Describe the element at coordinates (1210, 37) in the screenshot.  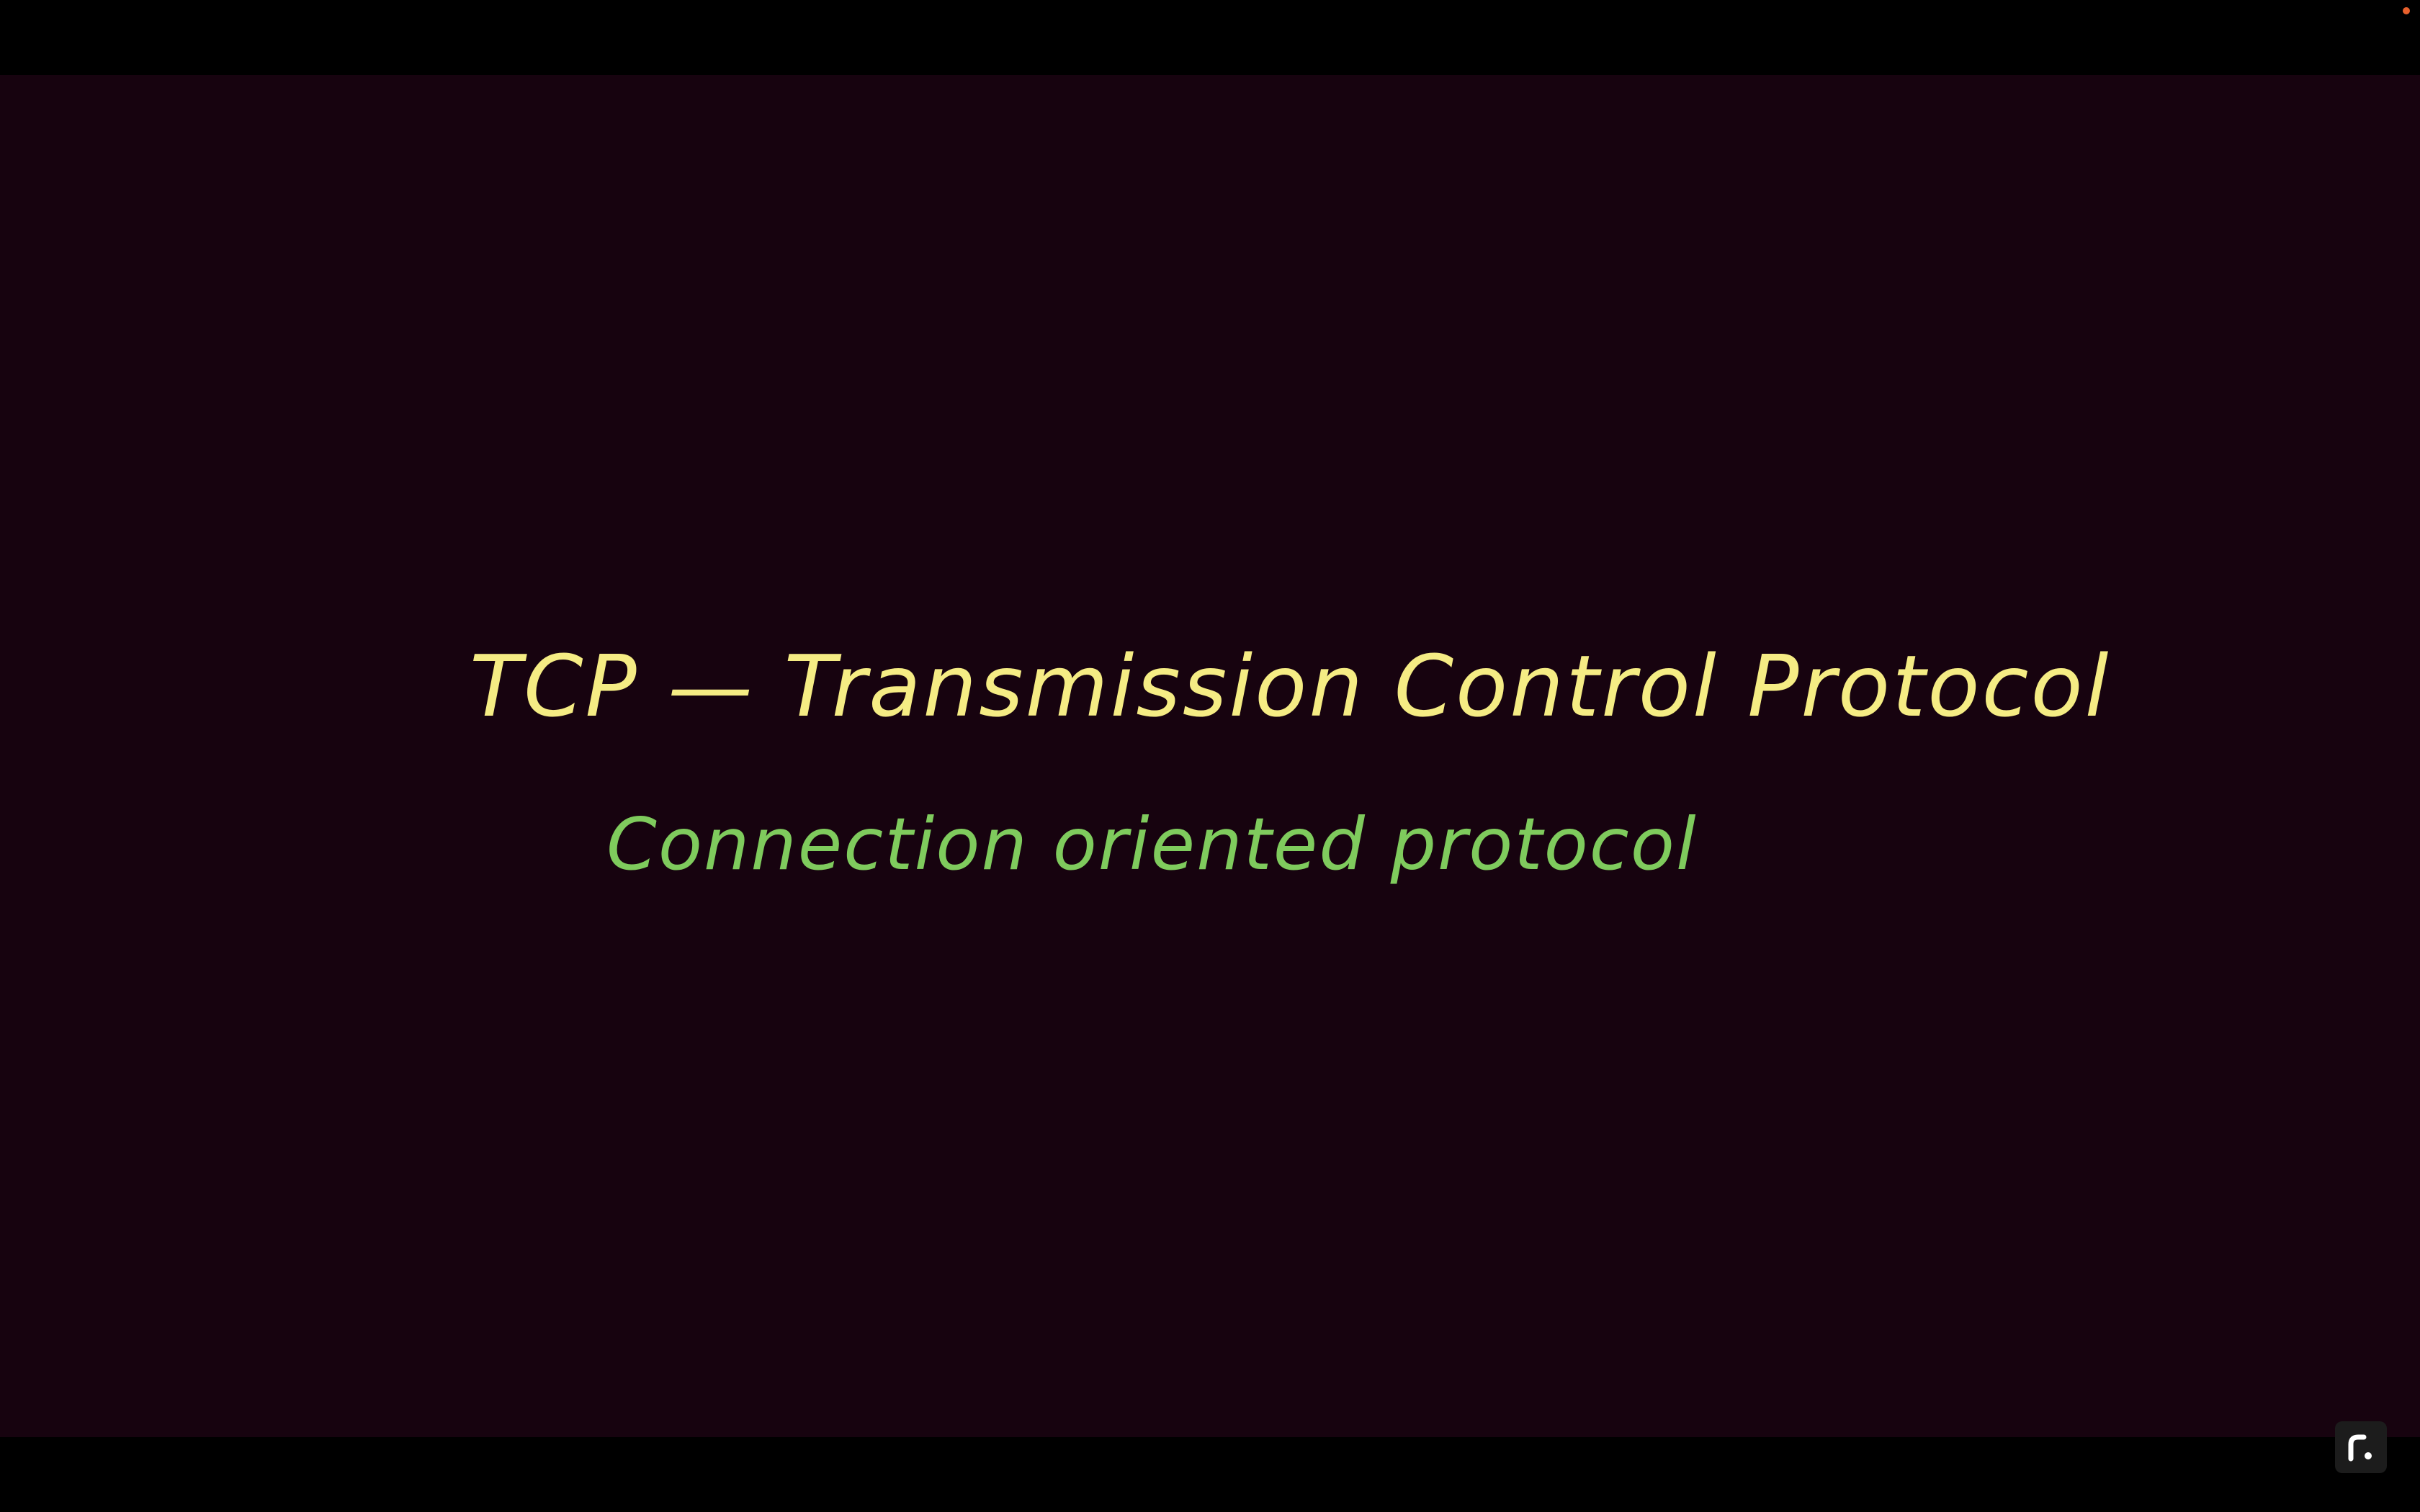
I see `top-bar` at that location.